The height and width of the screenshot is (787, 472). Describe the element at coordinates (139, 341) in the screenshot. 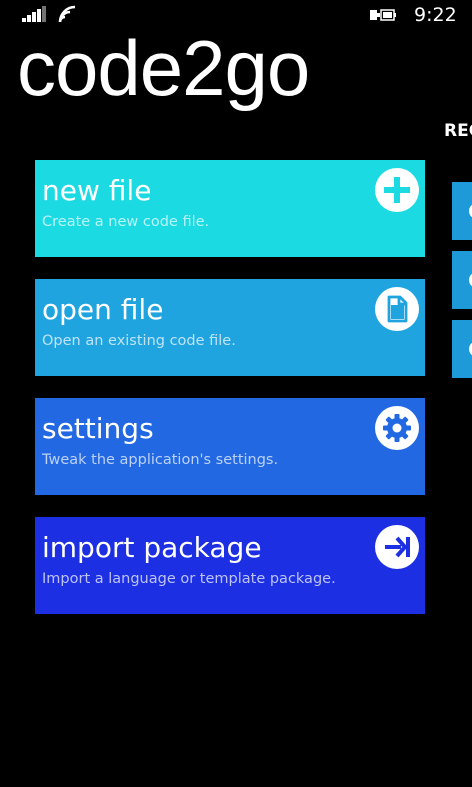

I see `tile-description: Open an existing code file.` at that location.